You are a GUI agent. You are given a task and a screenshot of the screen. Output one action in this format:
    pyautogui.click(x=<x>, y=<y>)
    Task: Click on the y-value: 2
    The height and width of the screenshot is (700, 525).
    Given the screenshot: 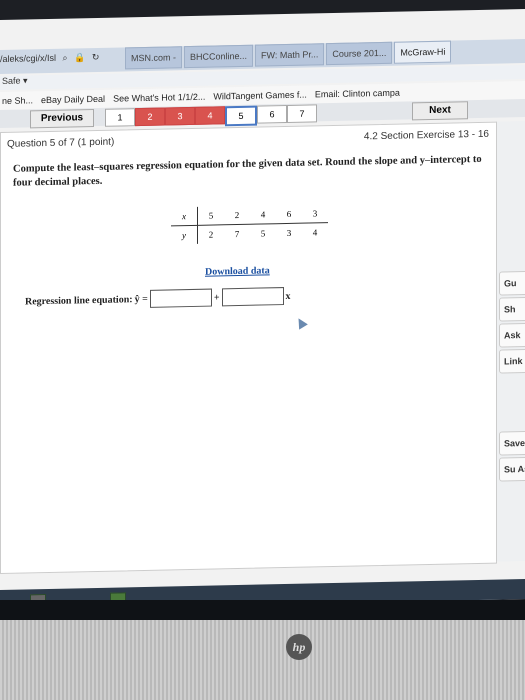 What is the action you would take?
    pyautogui.click(x=211, y=234)
    